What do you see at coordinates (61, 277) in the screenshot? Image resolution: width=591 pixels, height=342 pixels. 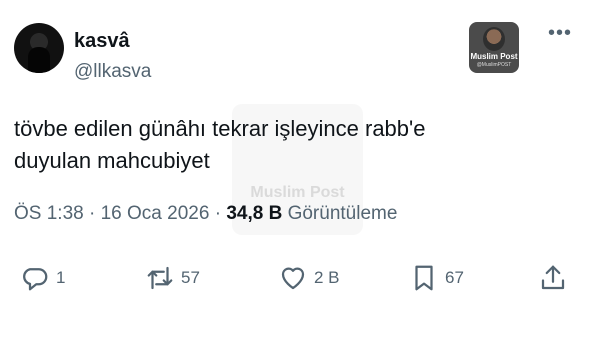 I see `reply-count: 1` at bounding box center [61, 277].